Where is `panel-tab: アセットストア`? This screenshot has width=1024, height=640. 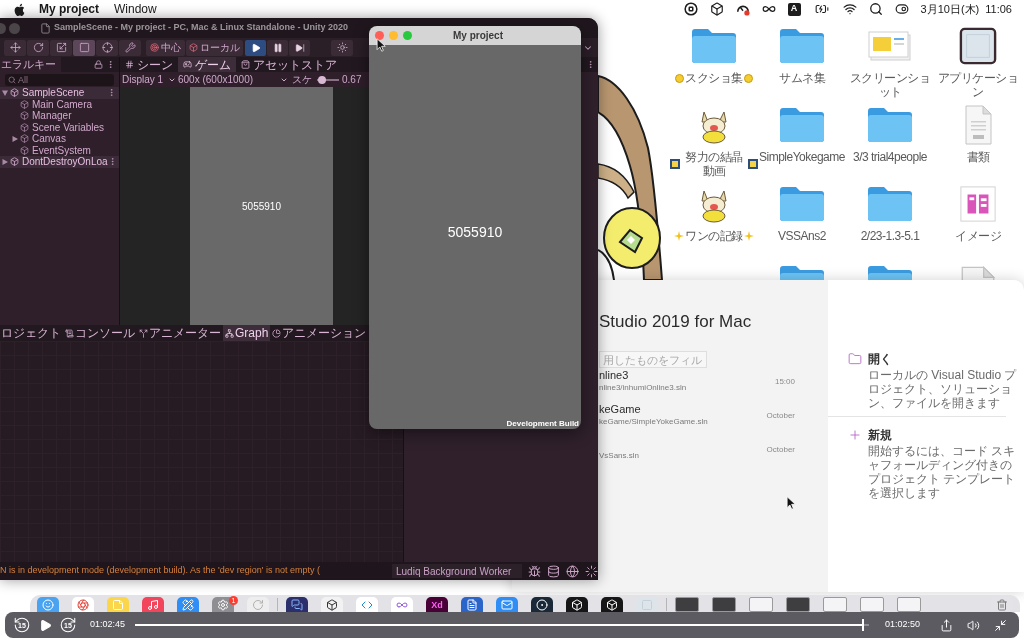 panel-tab: アセットストア is located at coordinates (289, 64).